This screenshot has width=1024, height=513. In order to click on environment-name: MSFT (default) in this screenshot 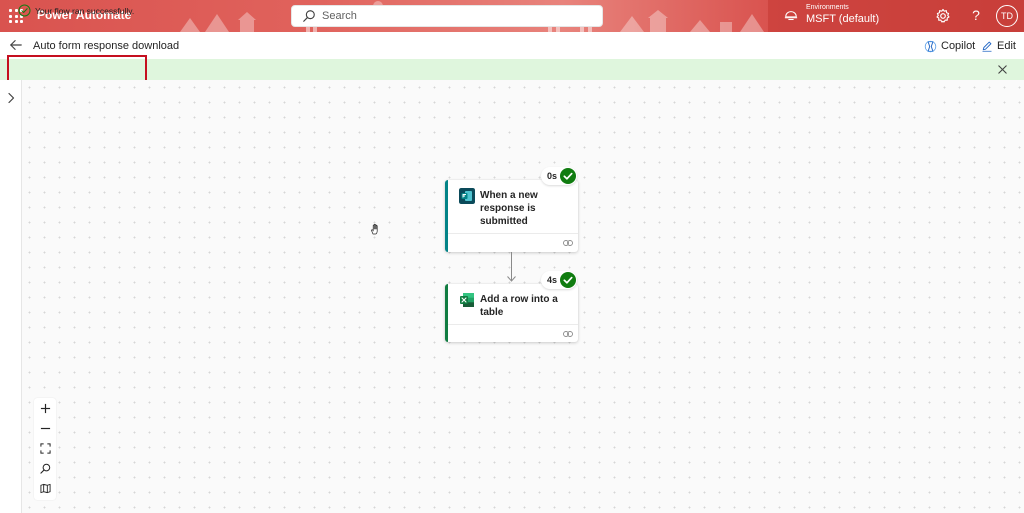, I will do `click(842, 19)`.